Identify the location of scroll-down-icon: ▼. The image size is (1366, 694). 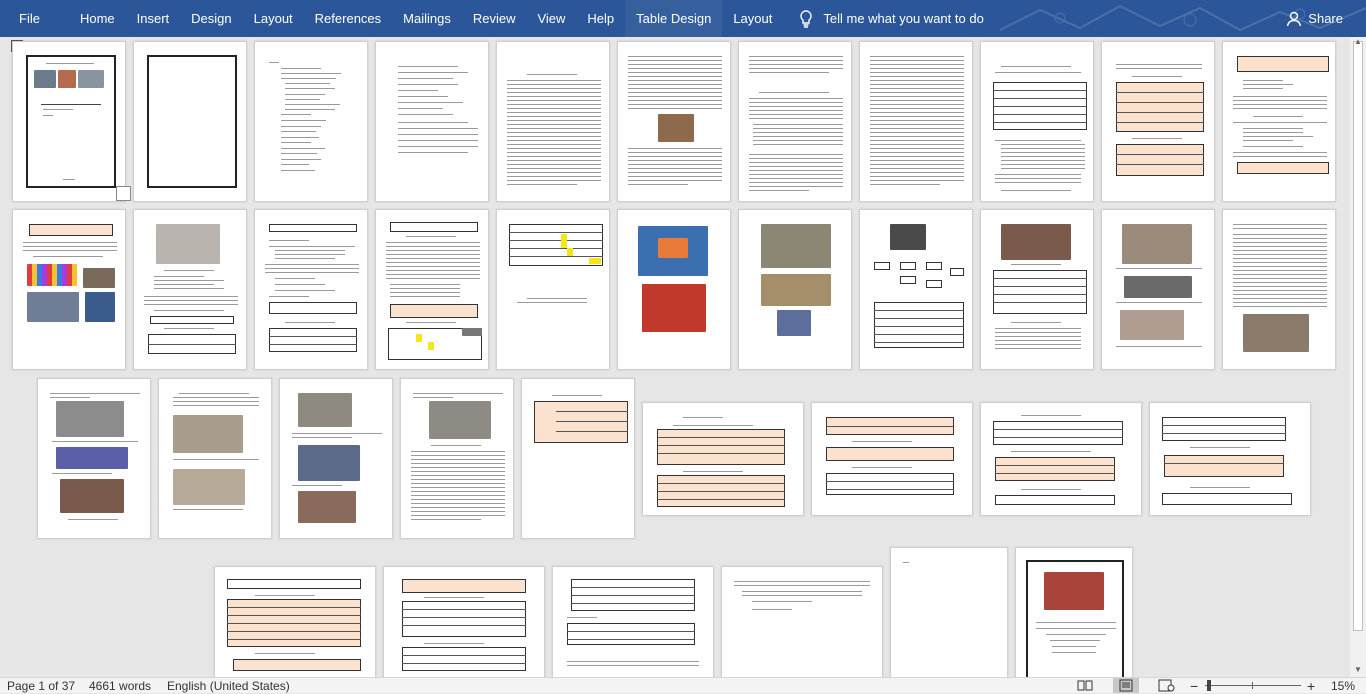
(1358, 669).